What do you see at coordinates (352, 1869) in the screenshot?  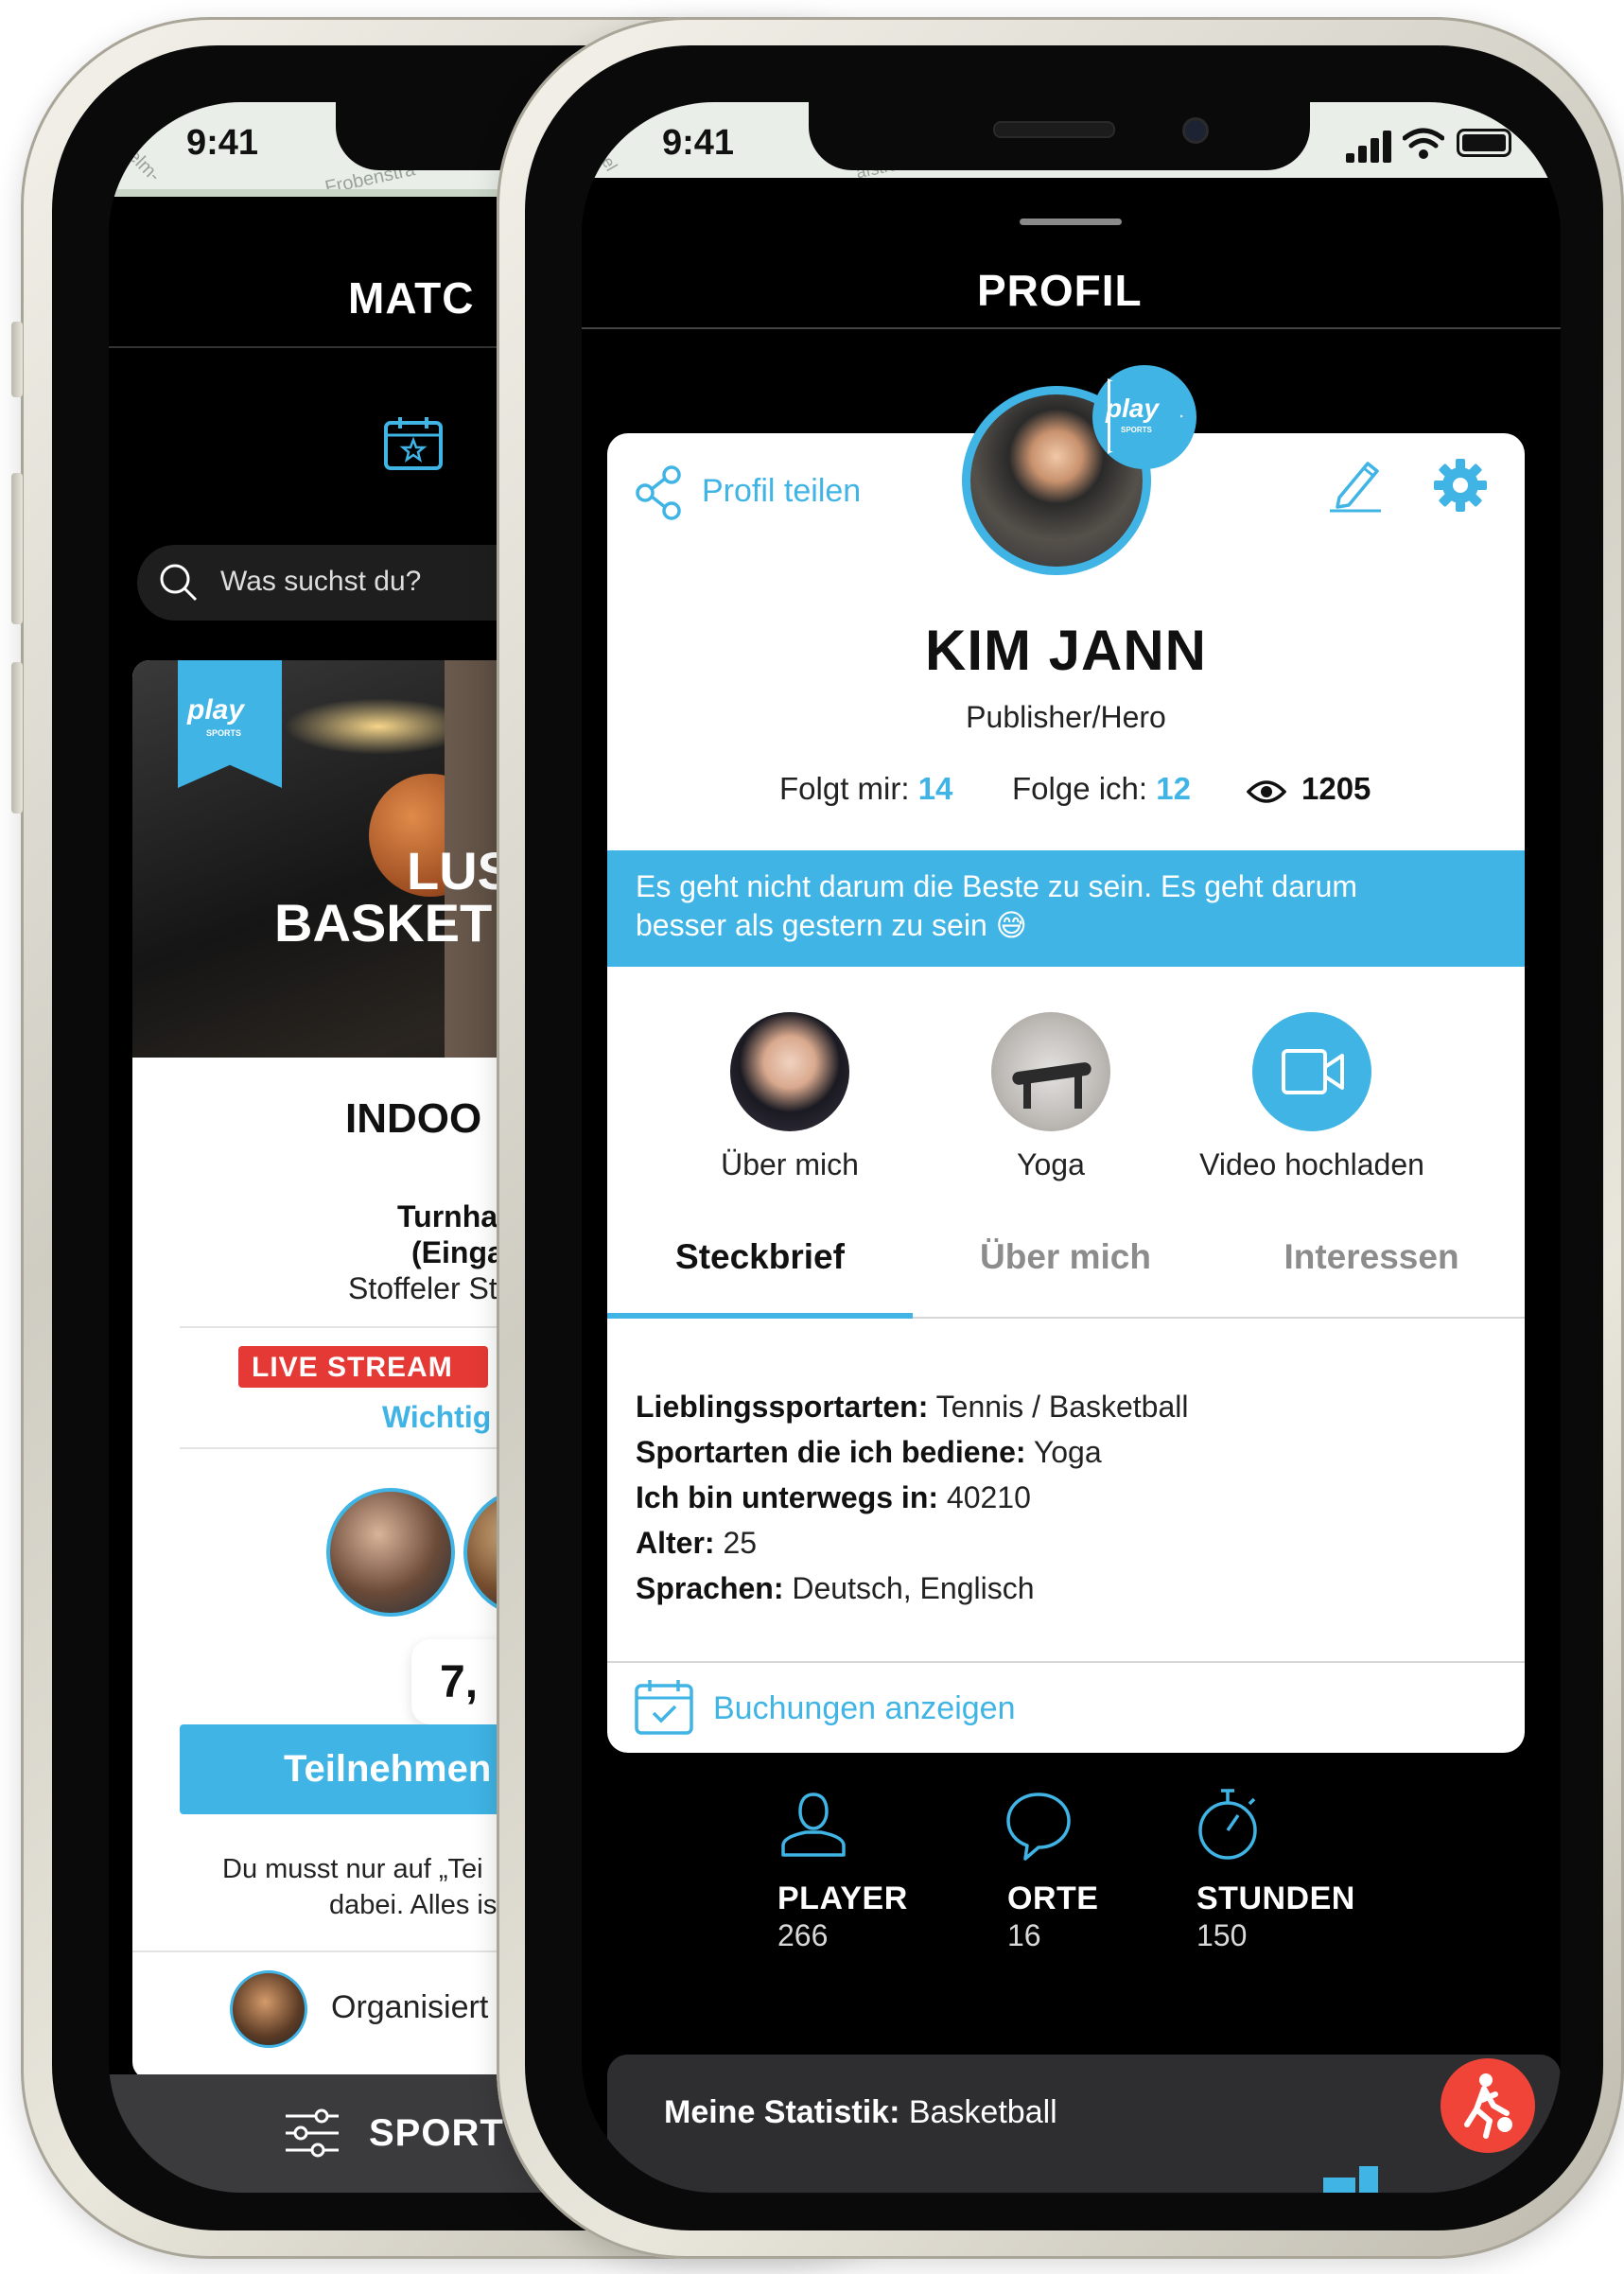 I see `hint-line1: Du musst nur auf „Tei` at bounding box center [352, 1869].